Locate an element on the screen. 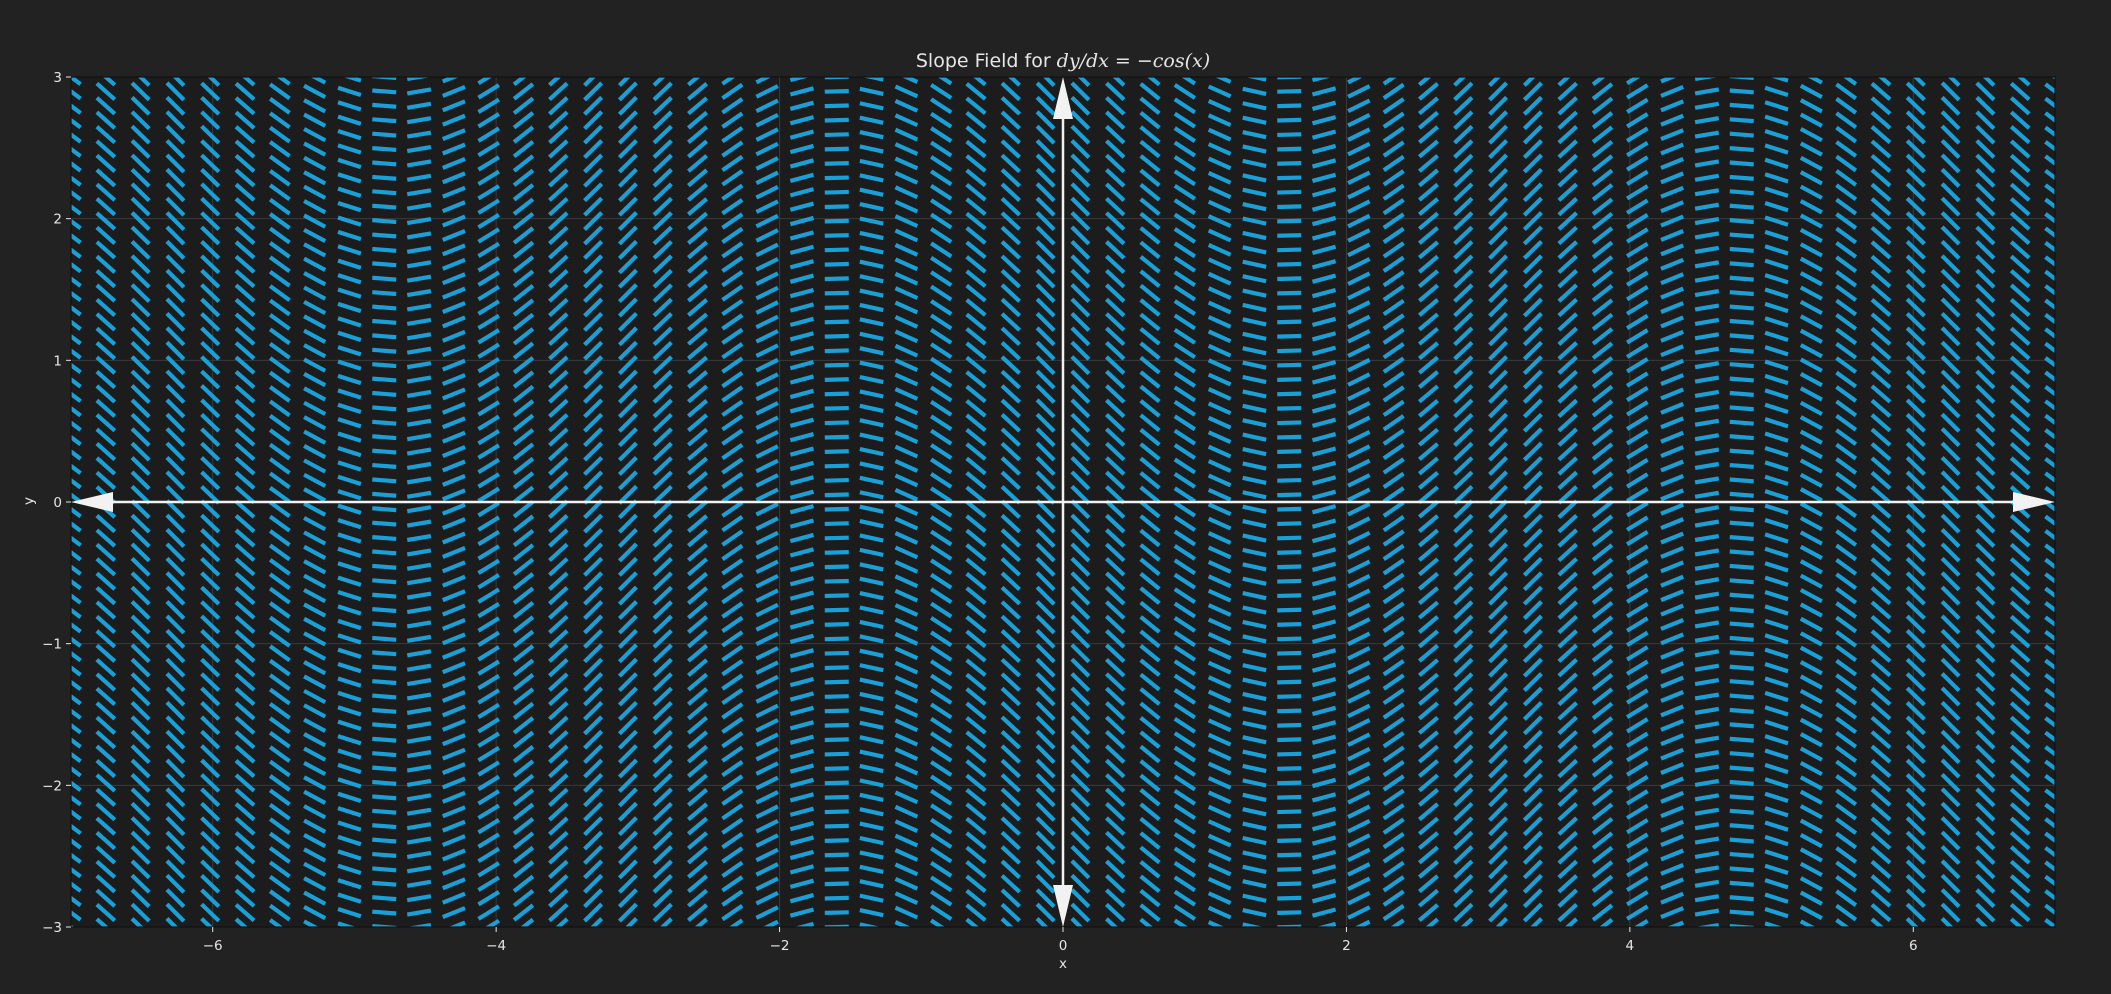  x-tick-label: 4 is located at coordinates (1630, 946).